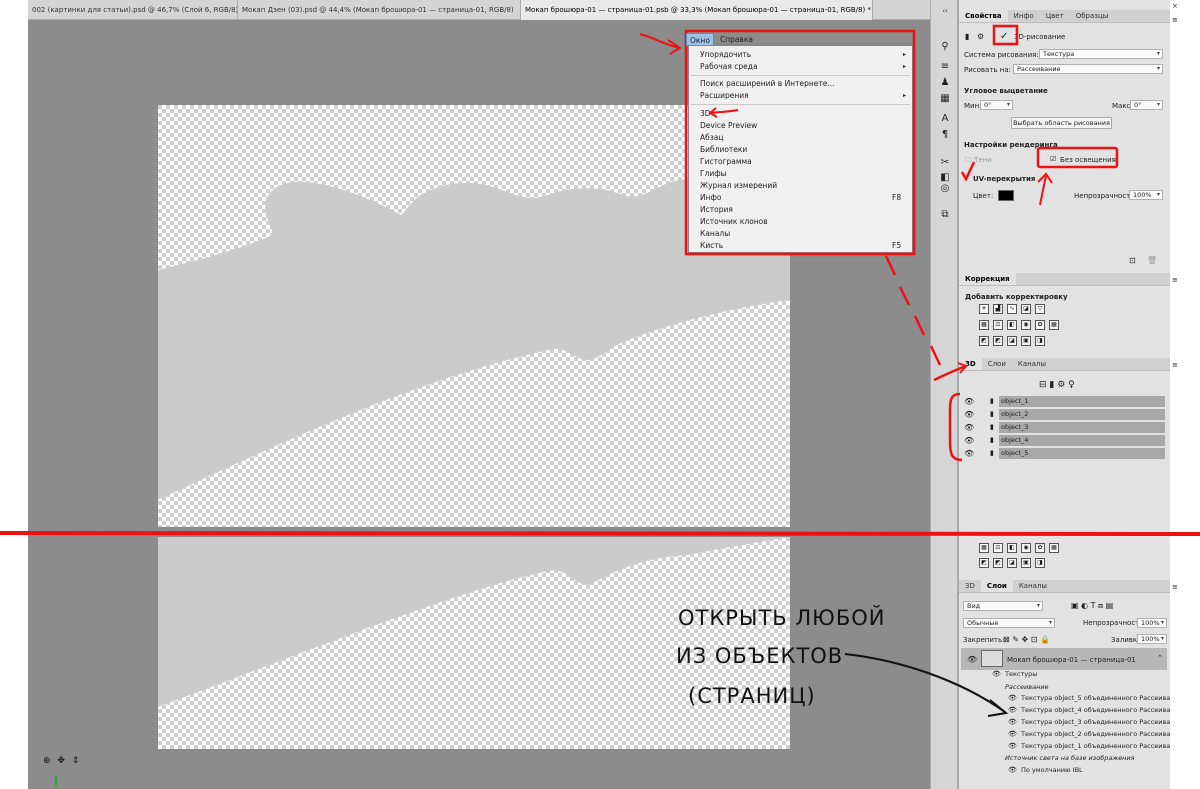 Image resolution: width=1200 pixels, height=789 pixels. What do you see at coordinates (738, 186) in the screenshot?
I see `menu-item-measurement-log: Журнал измерений` at bounding box center [738, 186].